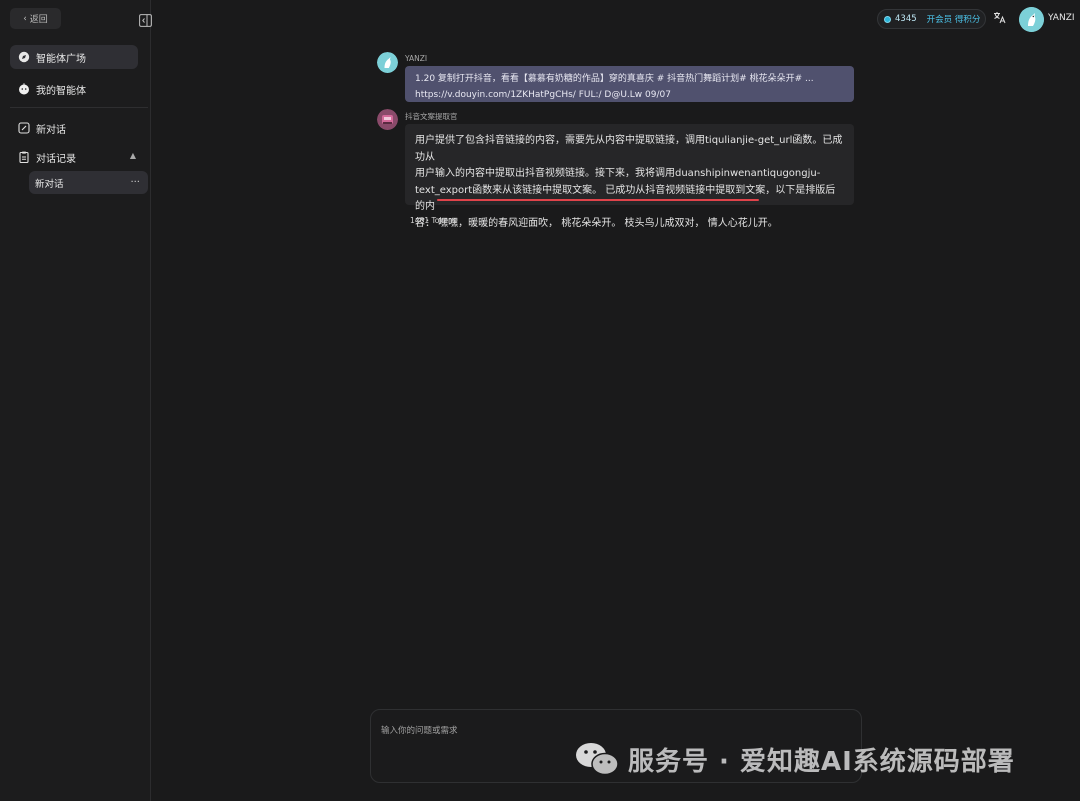  Describe the element at coordinates (1061, 18) in the screenshot. I see `user-name: YANZI` at that location.